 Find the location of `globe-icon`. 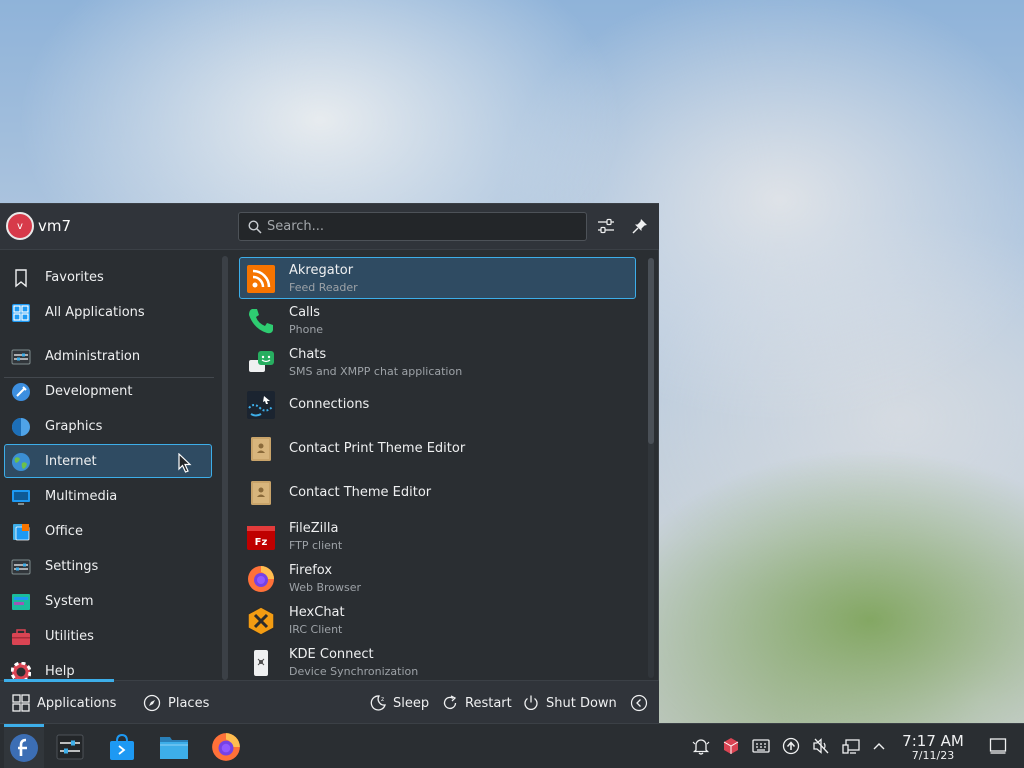

globe-icon is located at coordinates (21, 462).